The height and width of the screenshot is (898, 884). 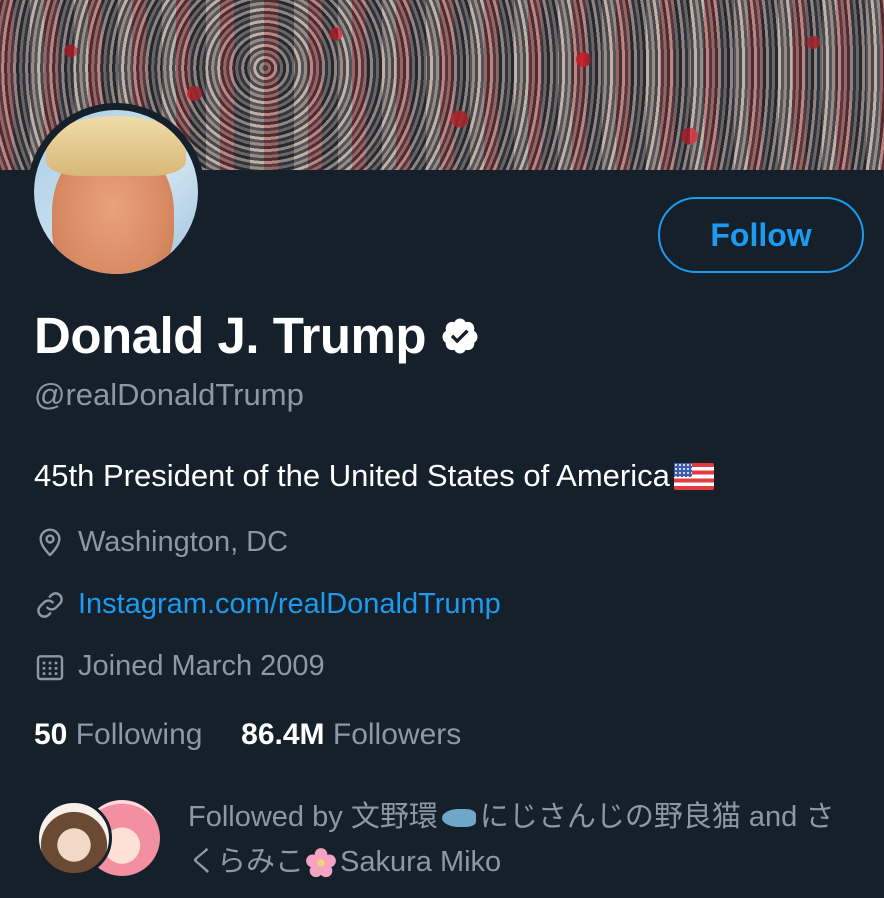 What do you see at coordinates (50, 667) in the screenshot?
I see `calendar-icon` at bounding box center [50, 667].